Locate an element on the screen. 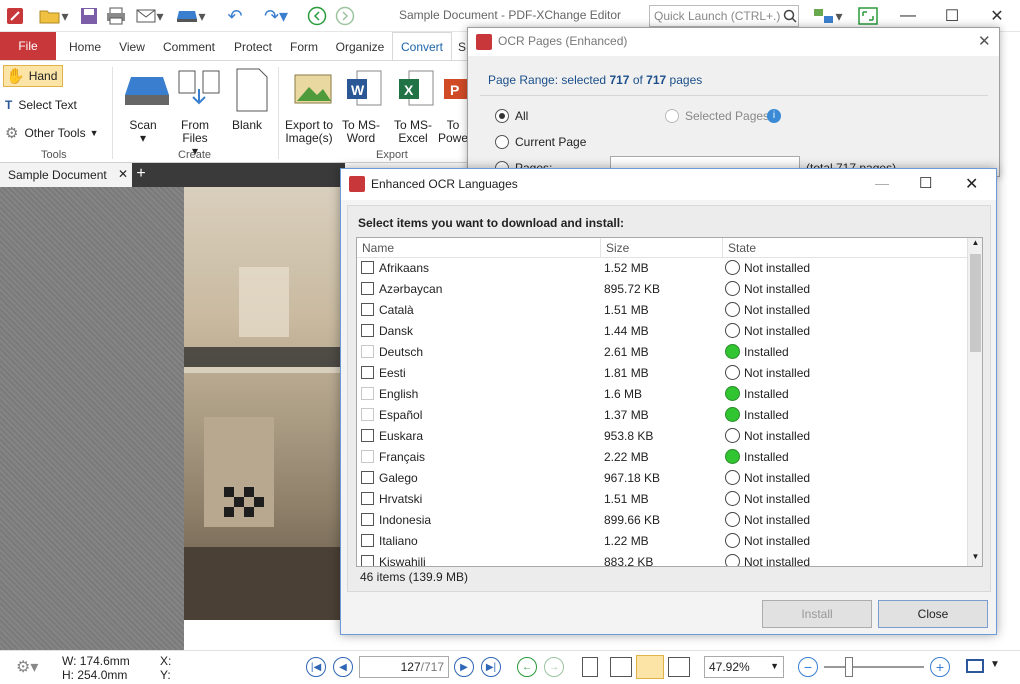 The height and width of the screenshot is (684, 1020). table-row: Indonesia 899.66 KB Not installed is located at coordinates (662, 520).